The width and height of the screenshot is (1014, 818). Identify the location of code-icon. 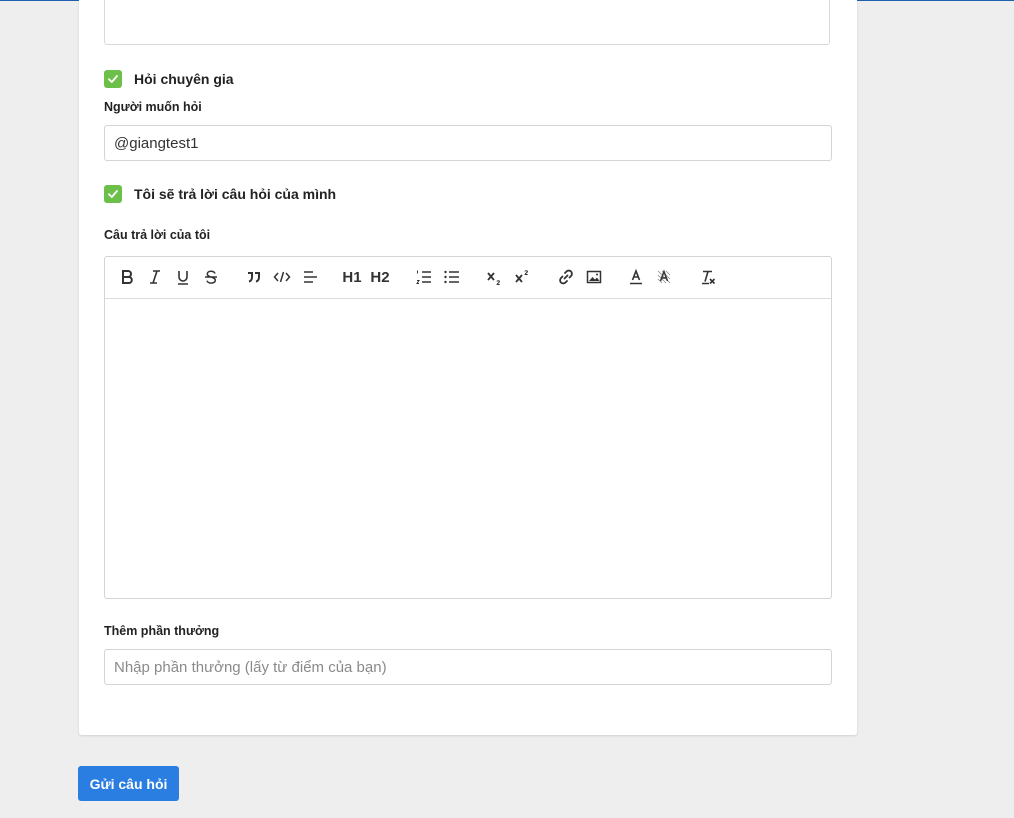
(282, 277).